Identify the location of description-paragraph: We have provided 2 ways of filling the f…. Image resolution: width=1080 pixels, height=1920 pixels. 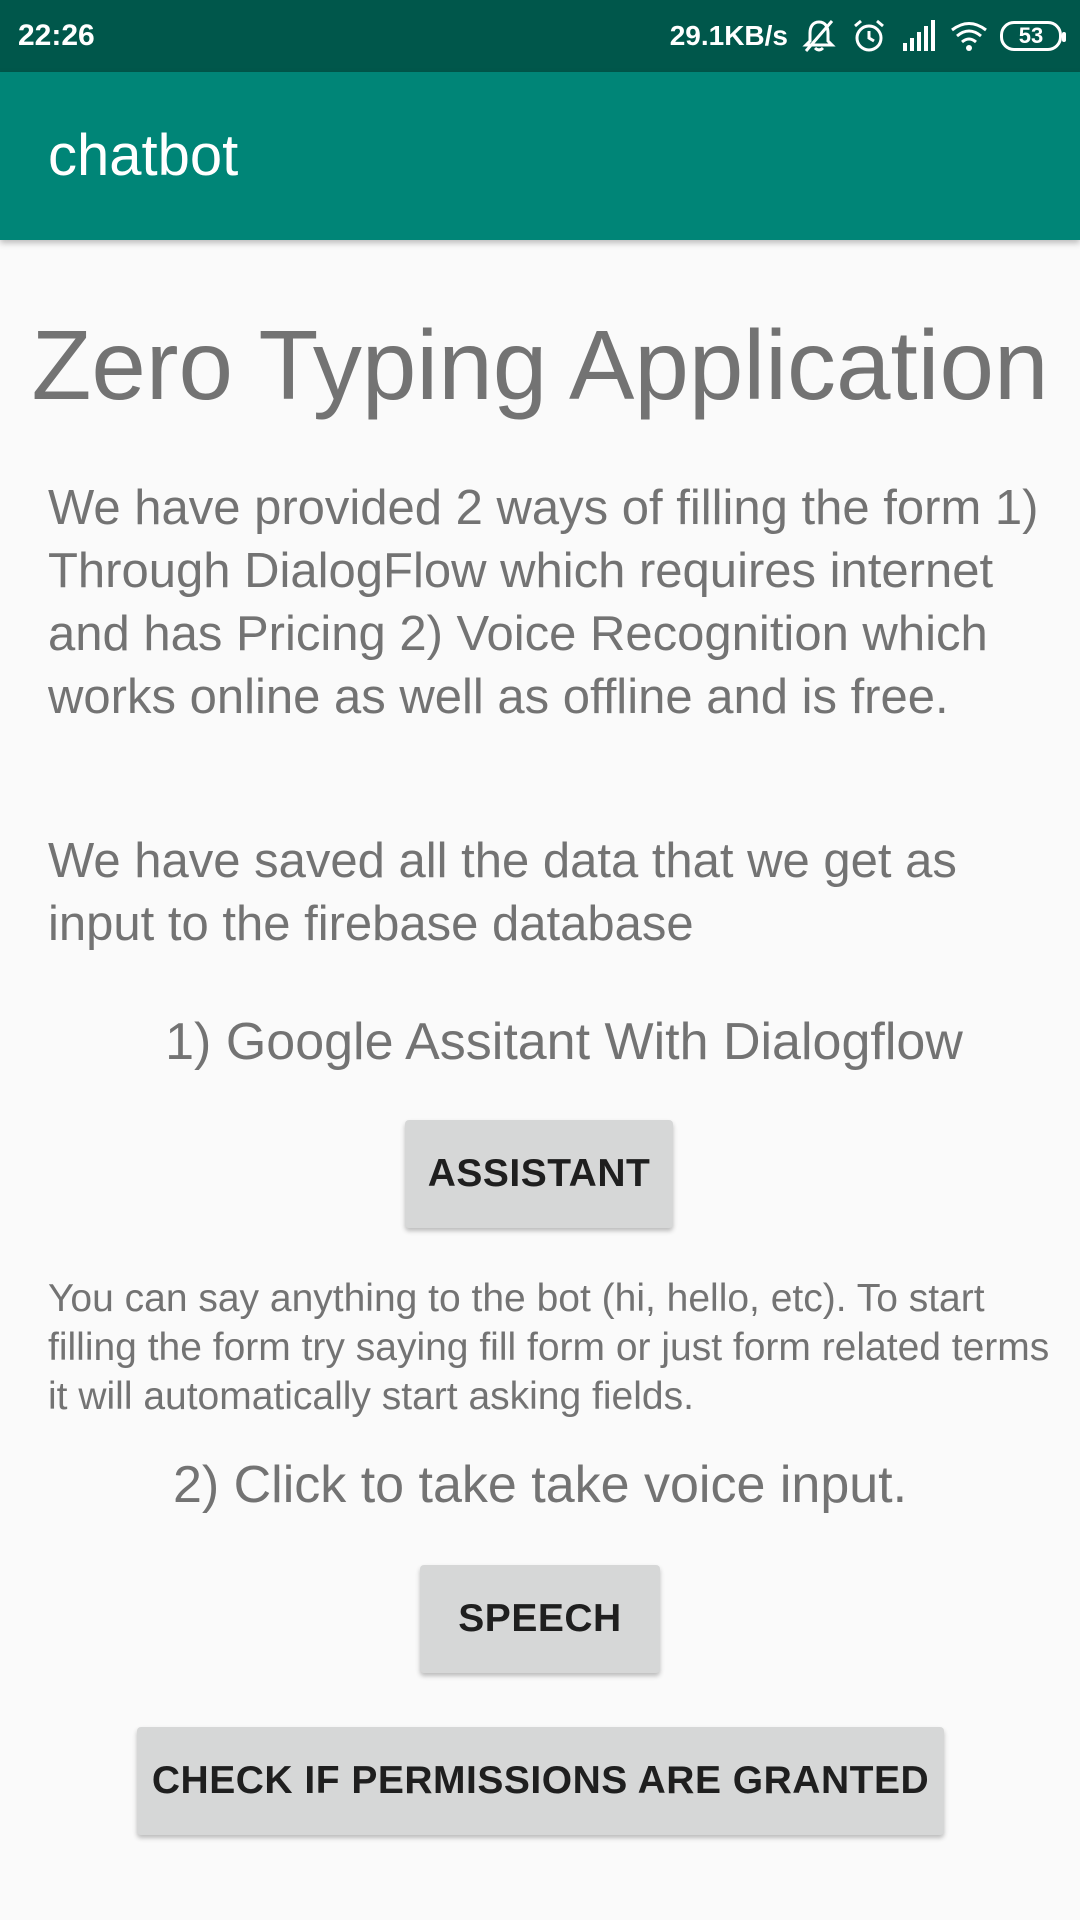
(543, 602).